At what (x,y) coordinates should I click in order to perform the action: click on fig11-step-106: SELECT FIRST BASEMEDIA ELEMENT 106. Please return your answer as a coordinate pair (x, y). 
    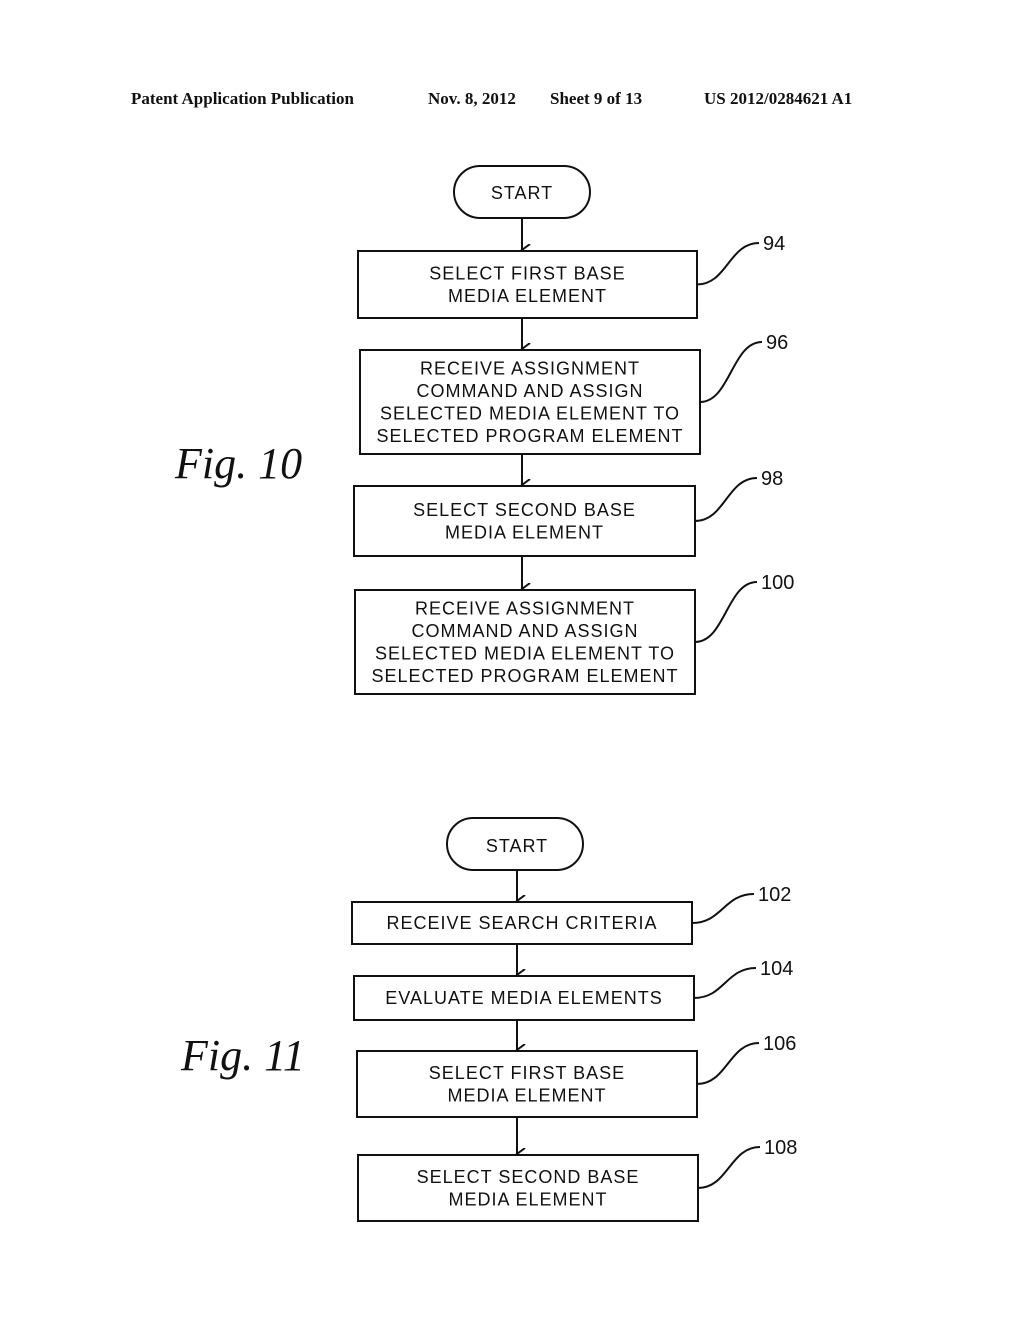
    Looking at the image, I should click on (576, 1075).